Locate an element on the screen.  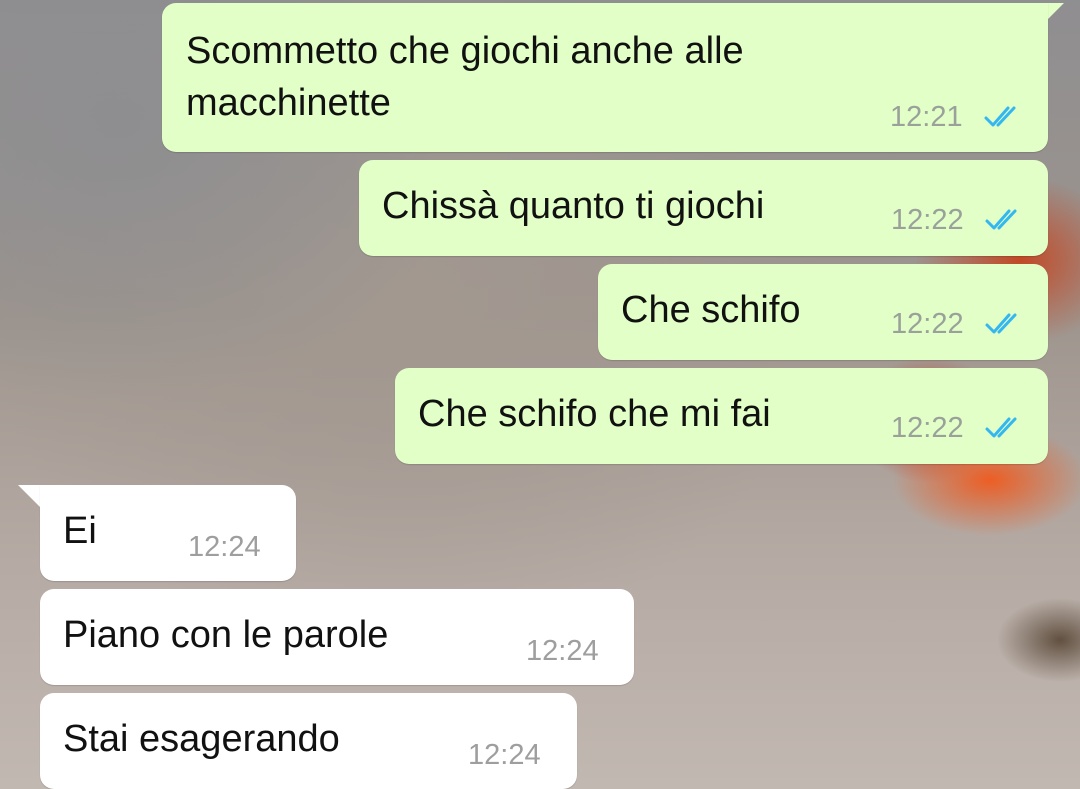
message-bubble-outgoing: Che schifo che mi fai 12:22 is located at coordinates (721, 416).